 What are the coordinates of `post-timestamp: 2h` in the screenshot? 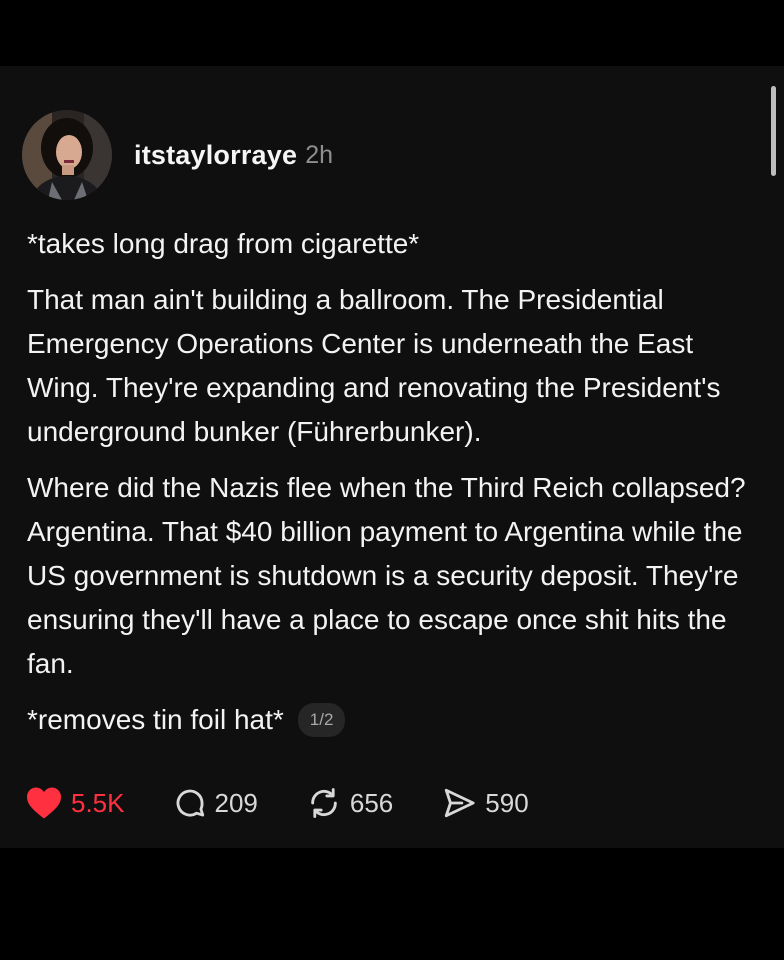 It's located at (319, 154).